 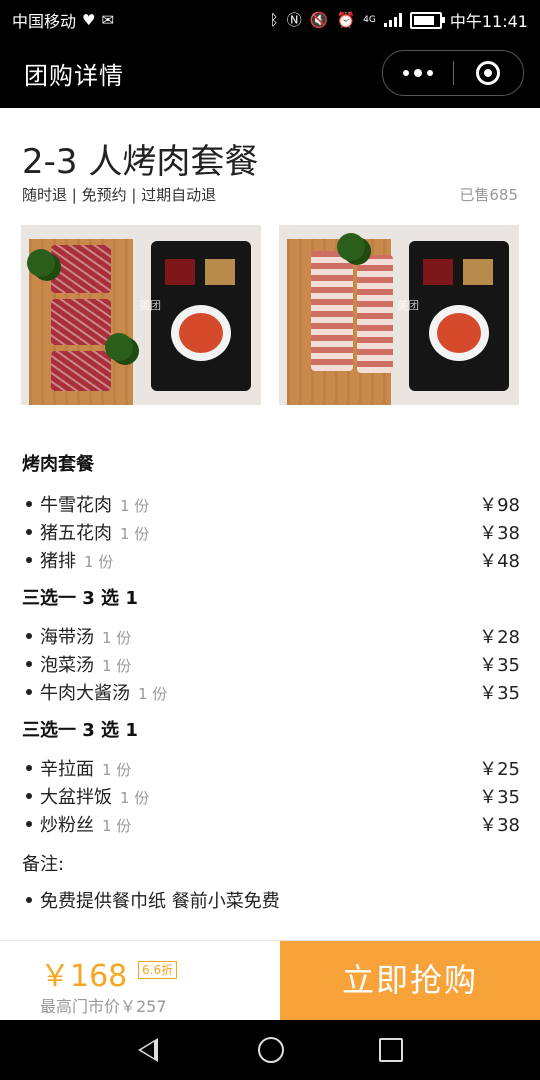 What do you see at coordinates (103, 1006) in the screenshot?
I see `market-price: 最高门市价￥257` at bounding box center [103, 1006].